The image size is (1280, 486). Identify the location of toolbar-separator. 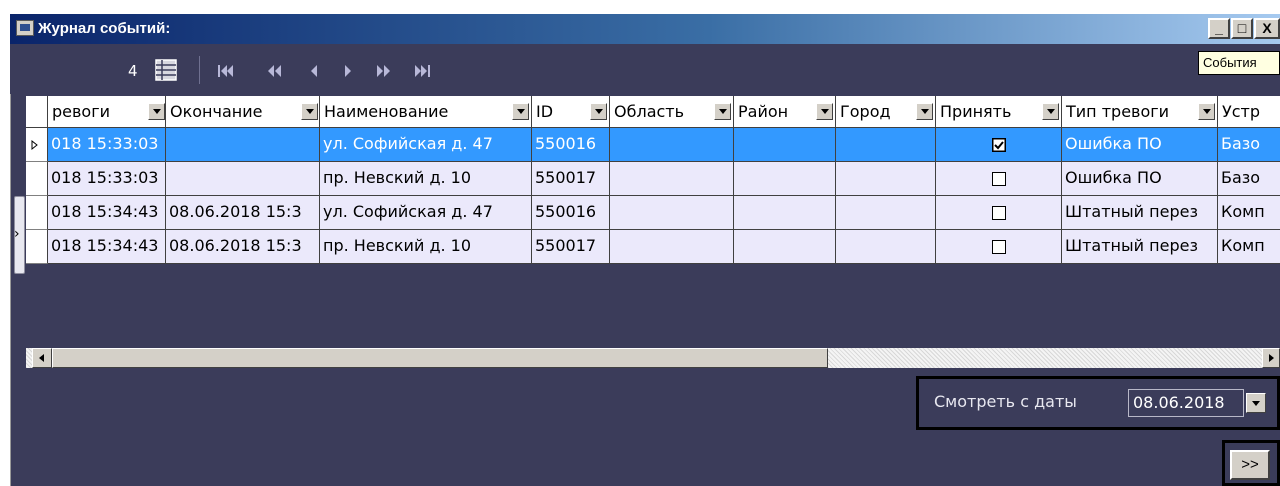
(199, 70).